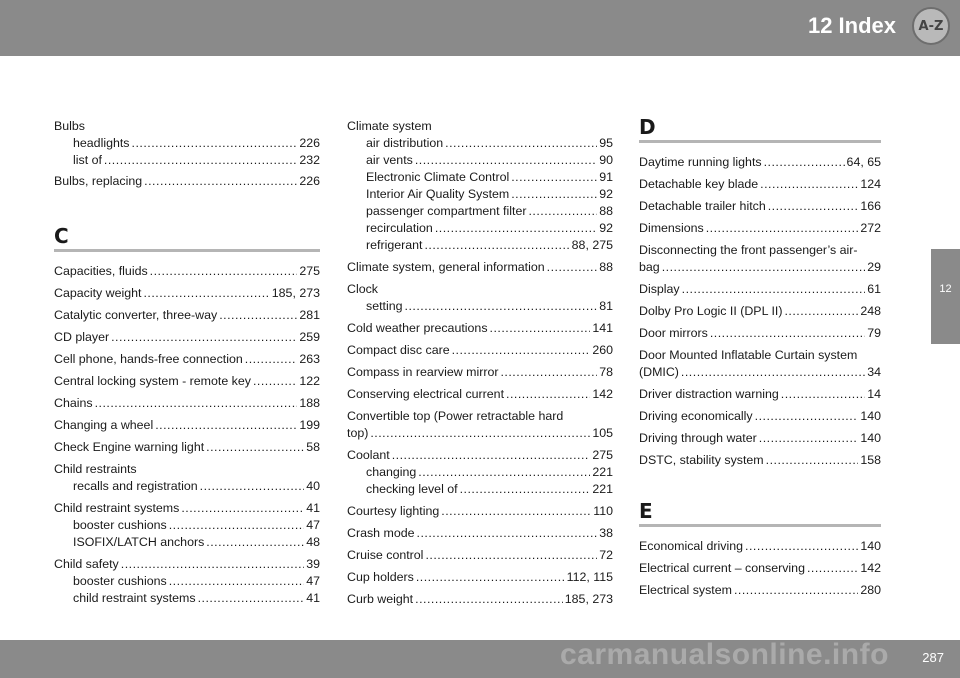  I want to click on index-entry: Electrical current – conserving142, so click(760, 568).